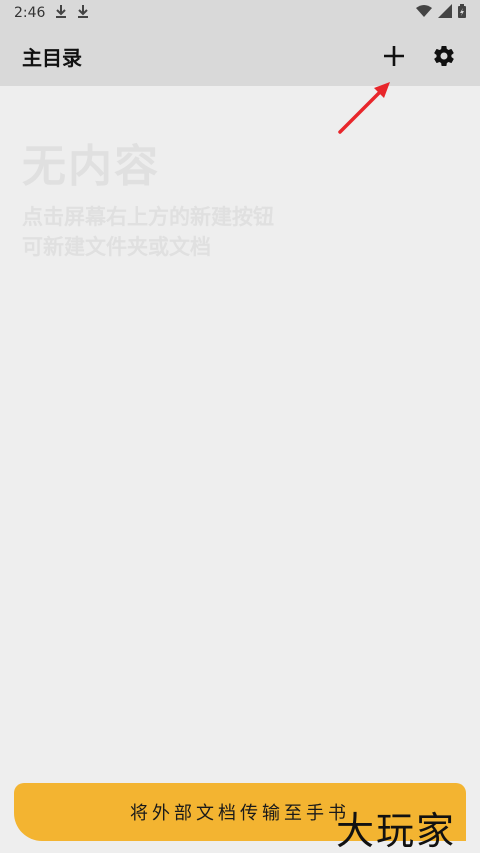 Image resolution: width=480 pixels, height=853 pixels. I want to click on gear-icon, so click(444, 56).